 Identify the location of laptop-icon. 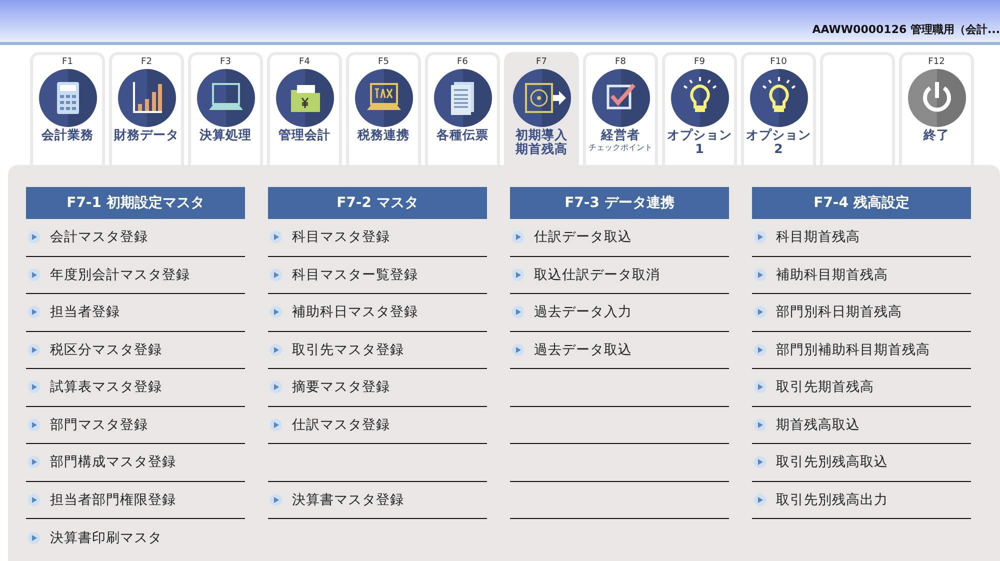
(226, 98).